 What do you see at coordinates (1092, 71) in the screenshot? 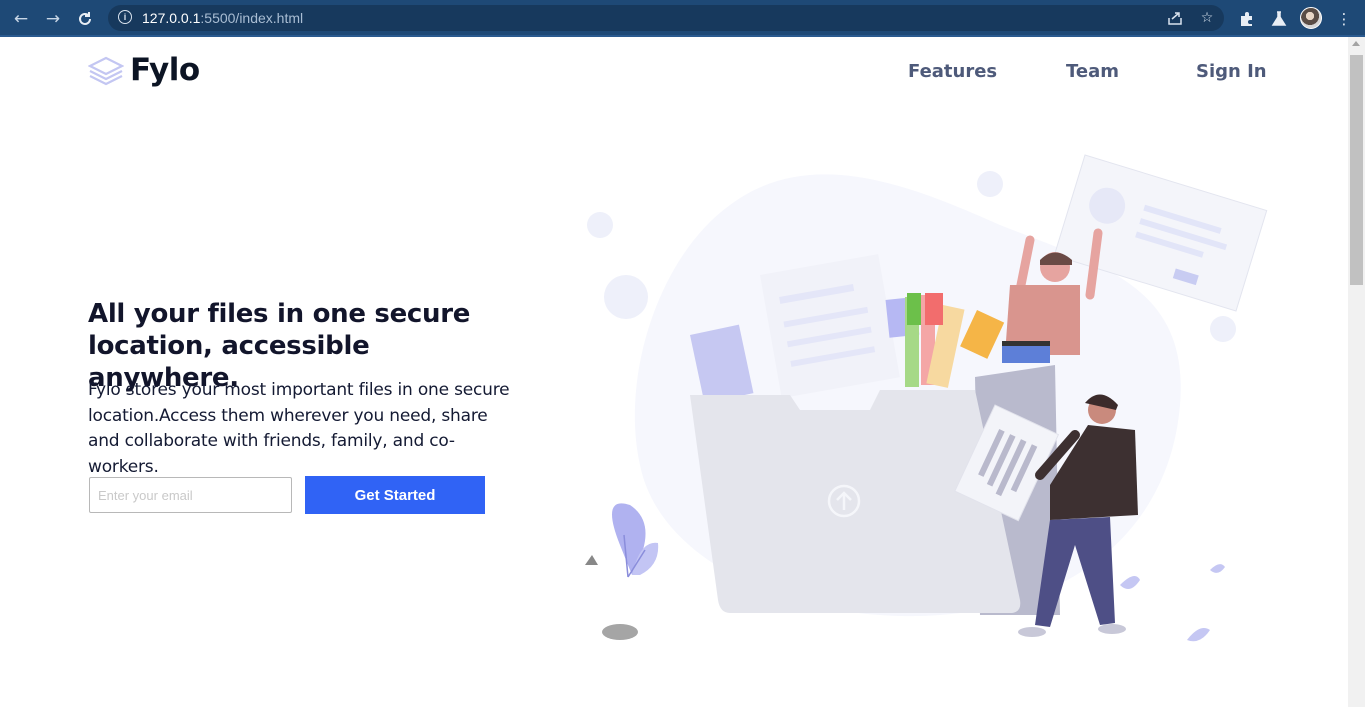
I see `nav-team: Team` at bounding box center [1092, 71].